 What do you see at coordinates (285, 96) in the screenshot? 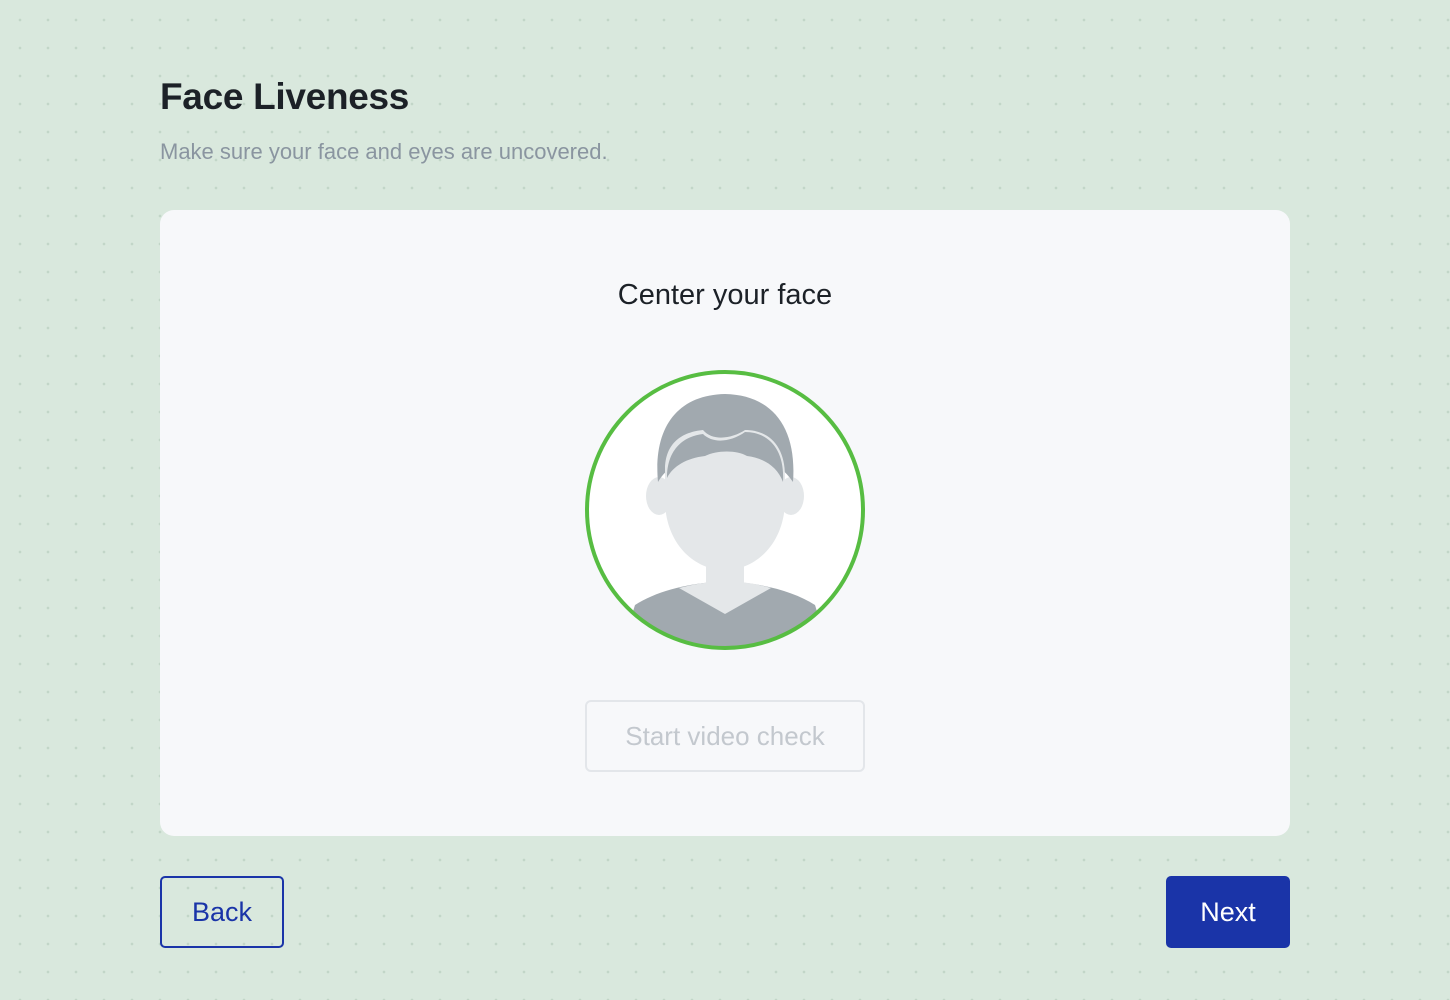
I see `page-title: Face Liveness` at bounding box center [285, 96].